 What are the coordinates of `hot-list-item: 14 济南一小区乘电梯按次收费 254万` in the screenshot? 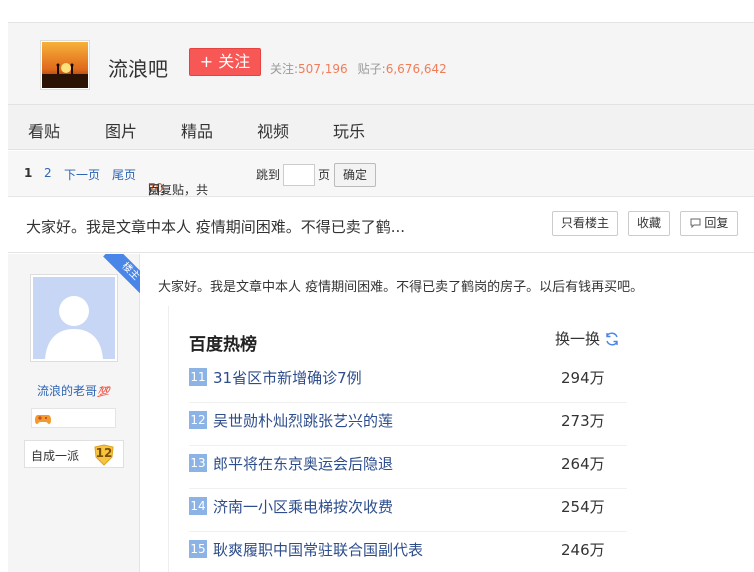 It's located at (408, 510).